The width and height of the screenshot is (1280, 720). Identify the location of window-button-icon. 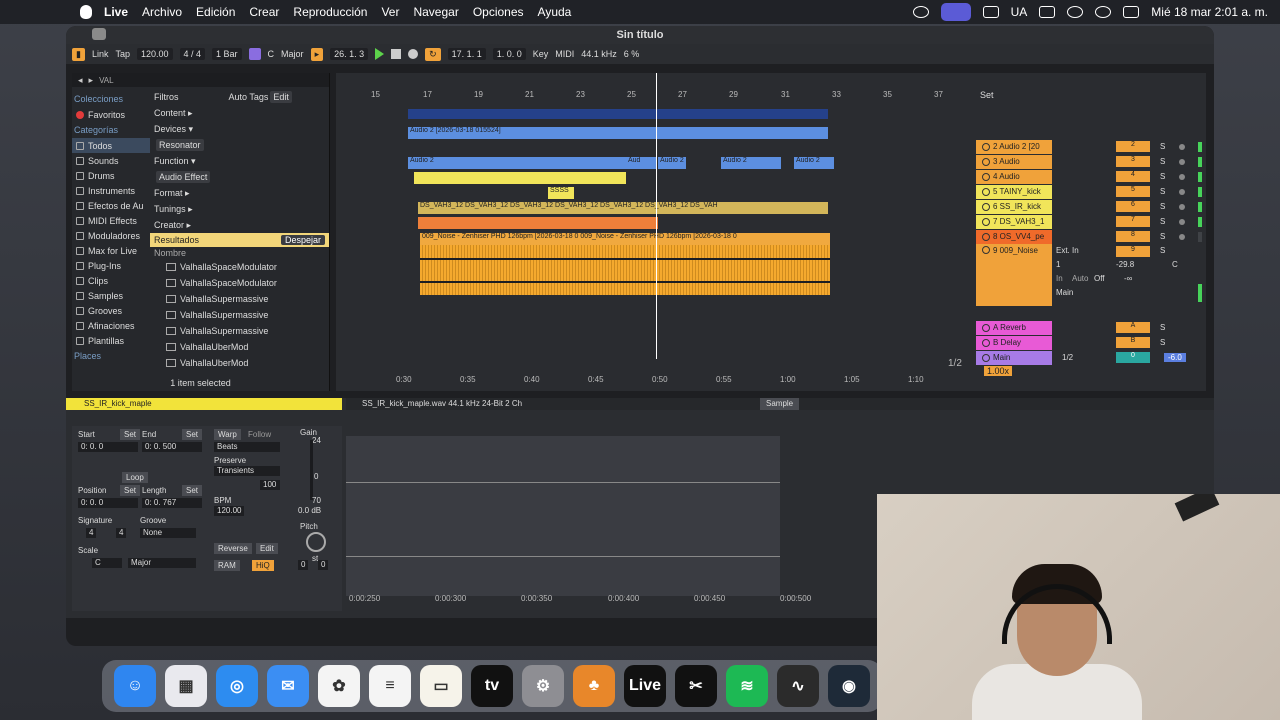
(99, 34).